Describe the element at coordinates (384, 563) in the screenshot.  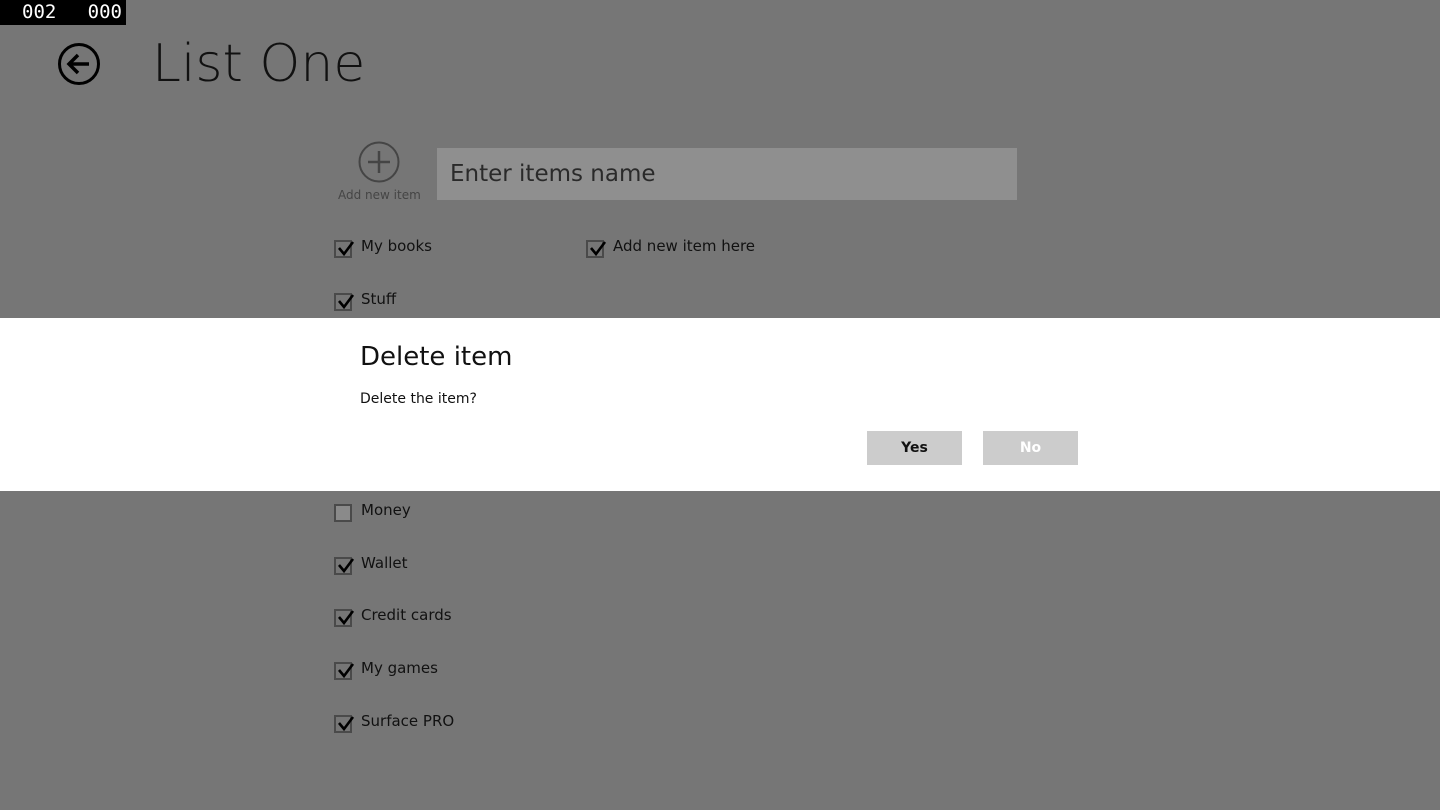
I see `list-item-label: Wallet` at that location.